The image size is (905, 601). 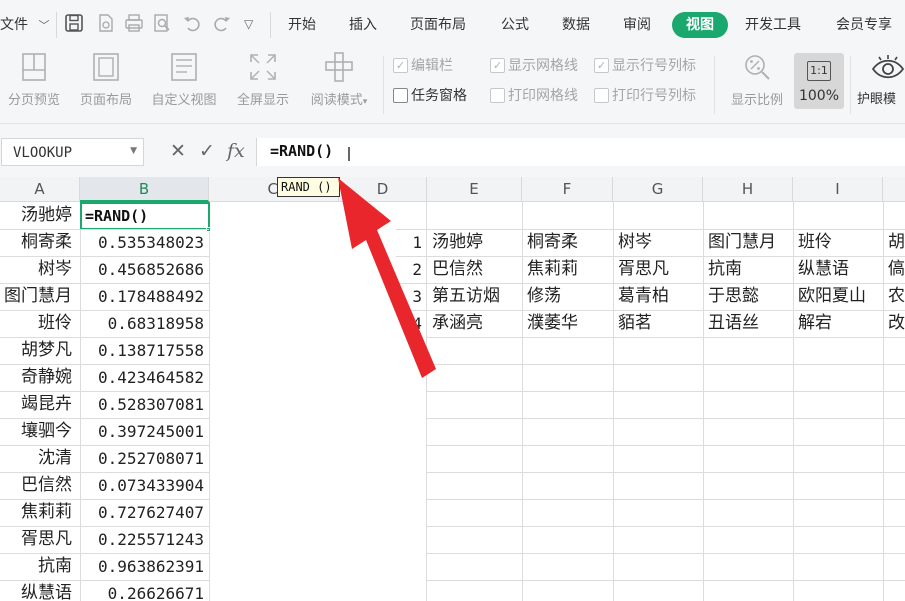 What do you see at coordinates (658, 323) in the screenshot?
I see `group-cell: 貊茗` at bounding box center [658, 323].